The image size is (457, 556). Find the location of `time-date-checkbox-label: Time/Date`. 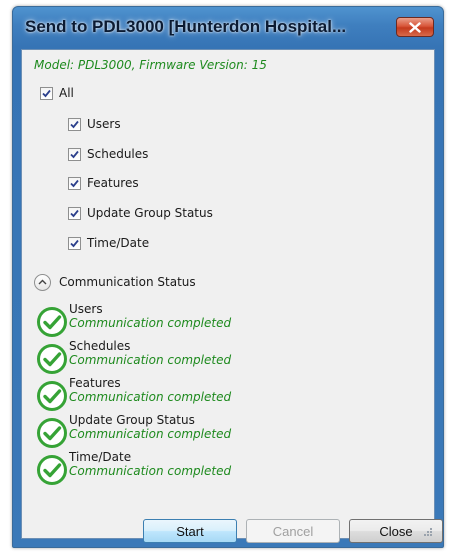

time-date-checkbox-label: Time/Date is located at coordinates (118, 243).